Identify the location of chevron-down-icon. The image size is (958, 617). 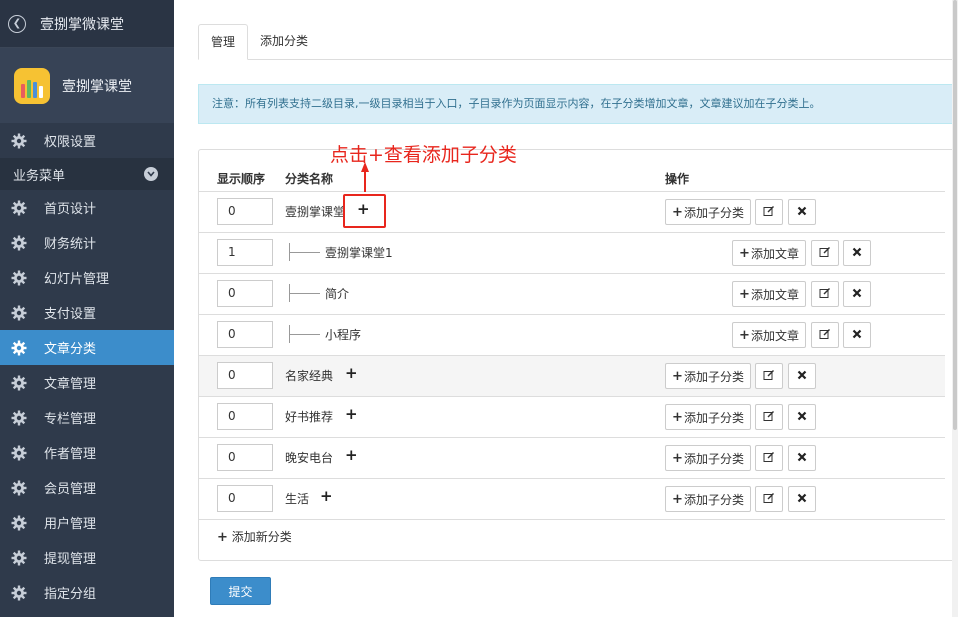
(151, 174).